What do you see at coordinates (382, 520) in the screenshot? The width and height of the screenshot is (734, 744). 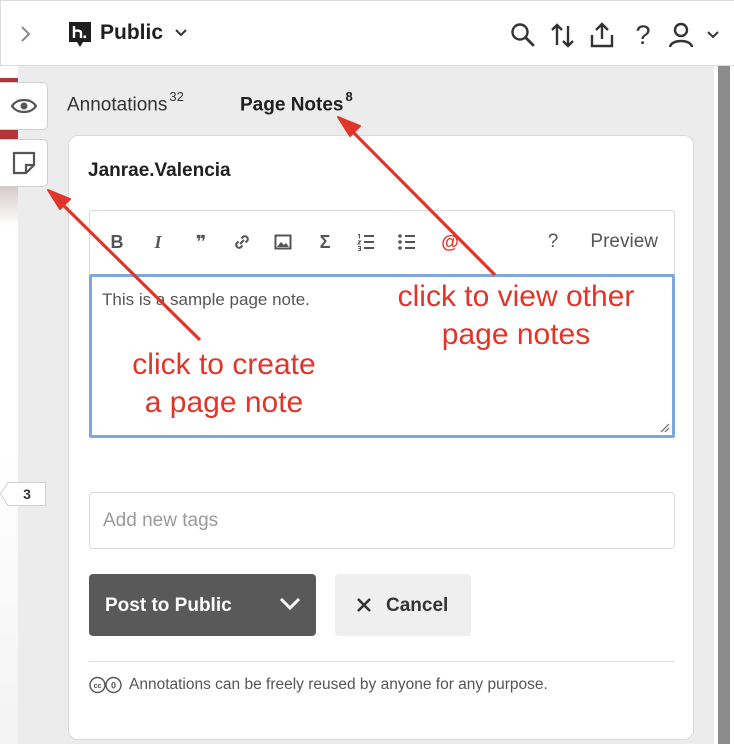 I see `tags-input: Add new tags` at bounding box center [382, 520].